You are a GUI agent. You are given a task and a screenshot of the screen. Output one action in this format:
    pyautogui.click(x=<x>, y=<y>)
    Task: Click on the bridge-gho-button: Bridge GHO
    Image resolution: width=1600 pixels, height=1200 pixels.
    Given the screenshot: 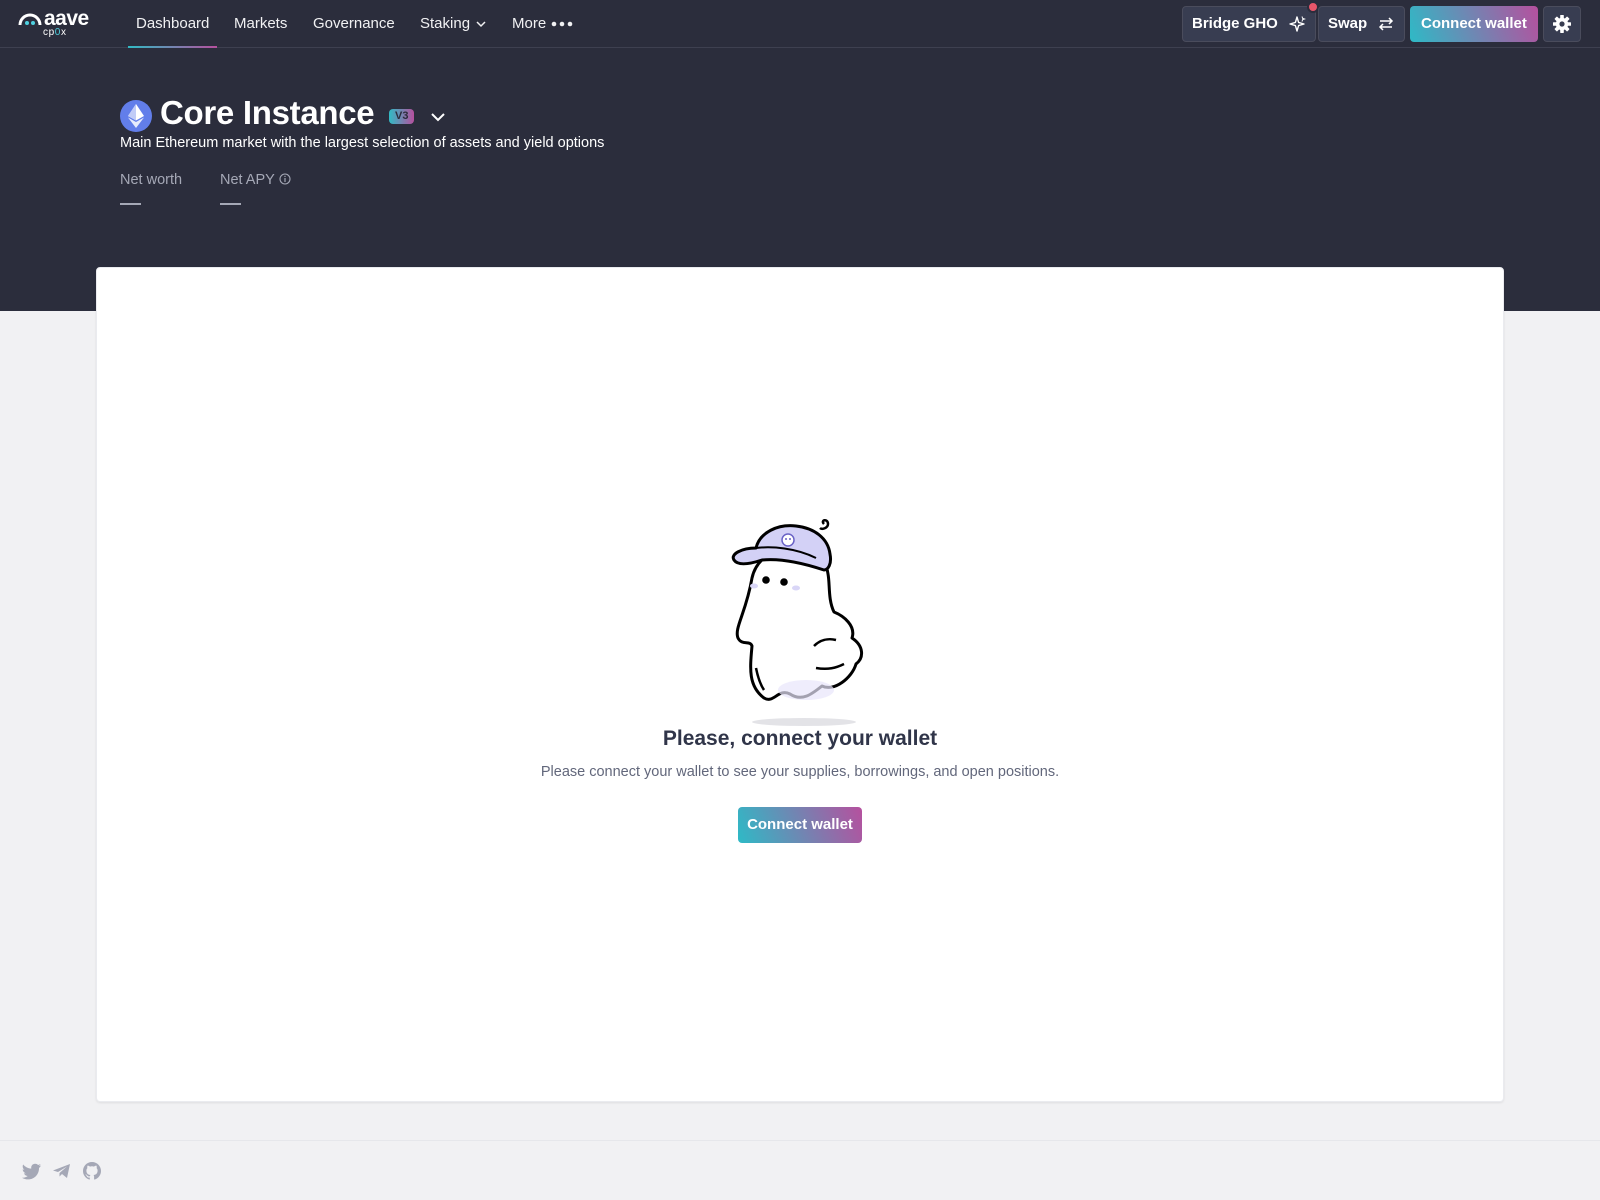 What is the action you would take?
    pyautogui.click(x=1251, y=21)
    